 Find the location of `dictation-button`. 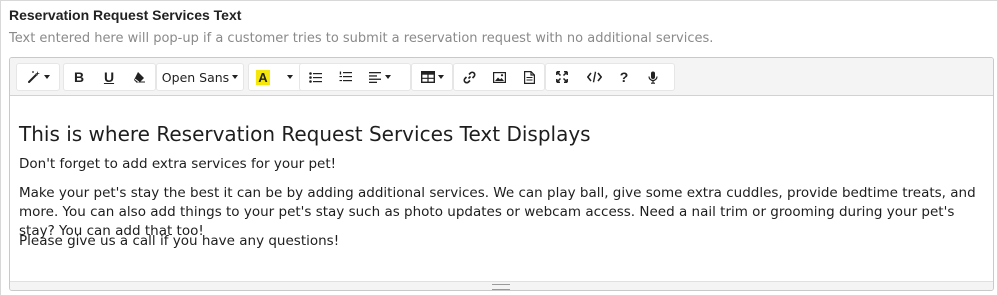

dictation-button is located at coordinates (653, 77).